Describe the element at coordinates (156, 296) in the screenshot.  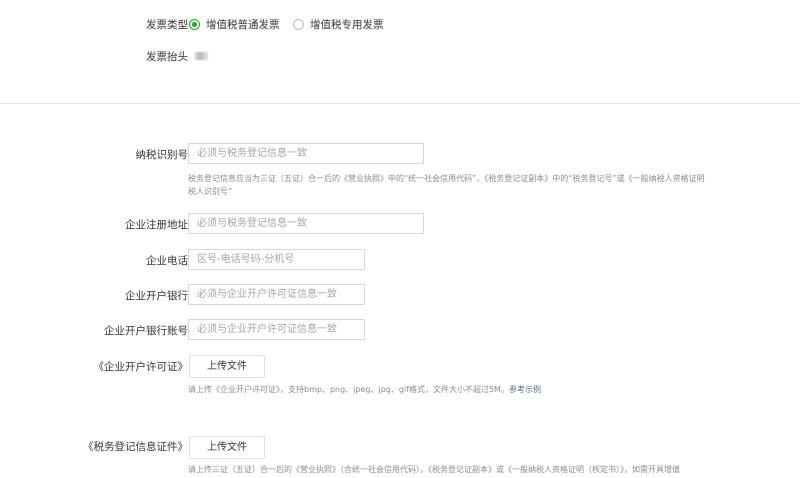
I see `bank-label: 企业开户银行` at that location.